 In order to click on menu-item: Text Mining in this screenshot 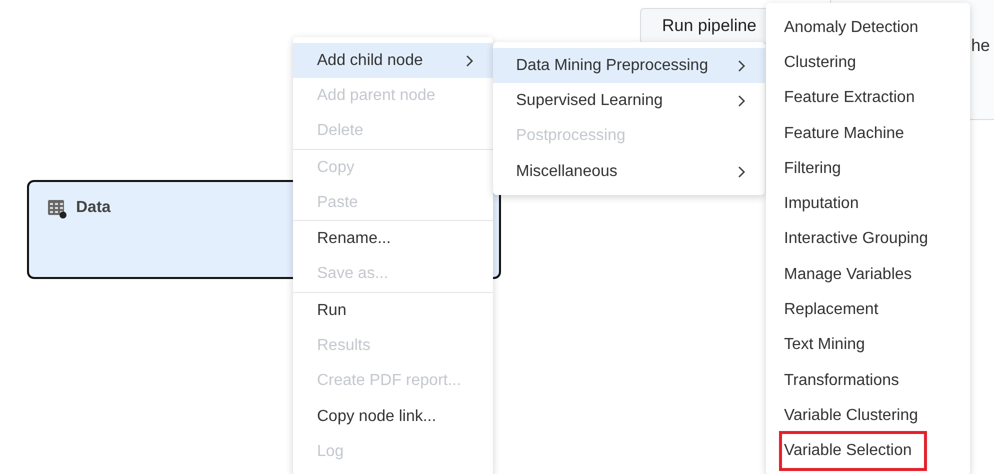, I will do `click(829, 345)`.